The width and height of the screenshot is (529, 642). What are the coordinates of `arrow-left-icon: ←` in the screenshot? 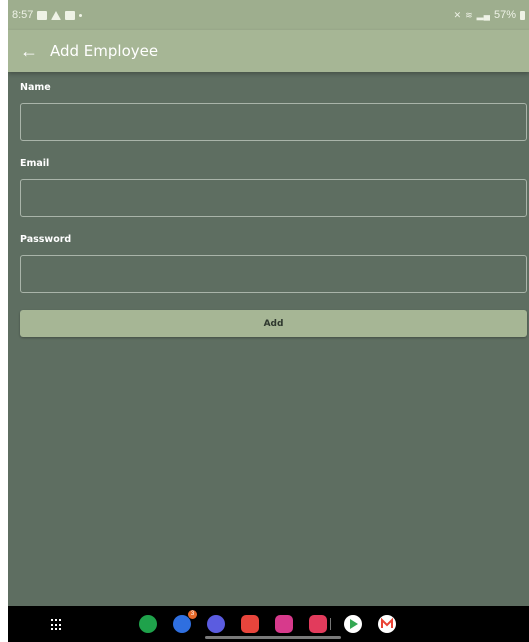 It's located at (29, 50).